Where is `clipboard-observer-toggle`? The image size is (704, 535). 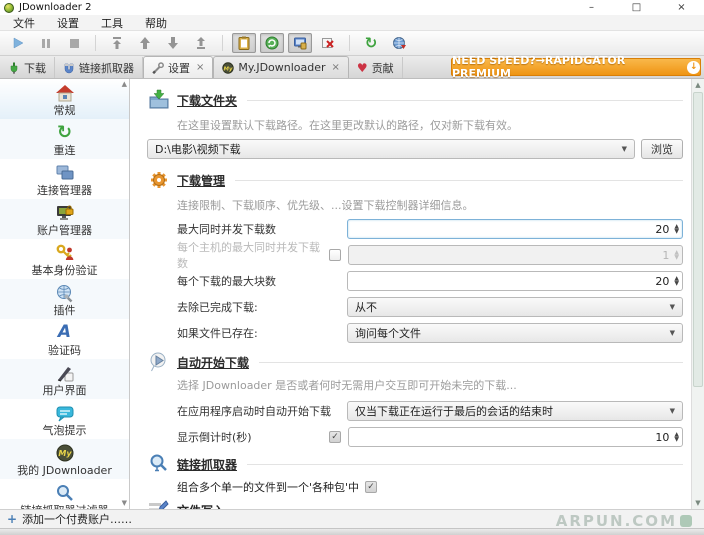
clipboard-observer-toggle is located at coordinates (244, 43).